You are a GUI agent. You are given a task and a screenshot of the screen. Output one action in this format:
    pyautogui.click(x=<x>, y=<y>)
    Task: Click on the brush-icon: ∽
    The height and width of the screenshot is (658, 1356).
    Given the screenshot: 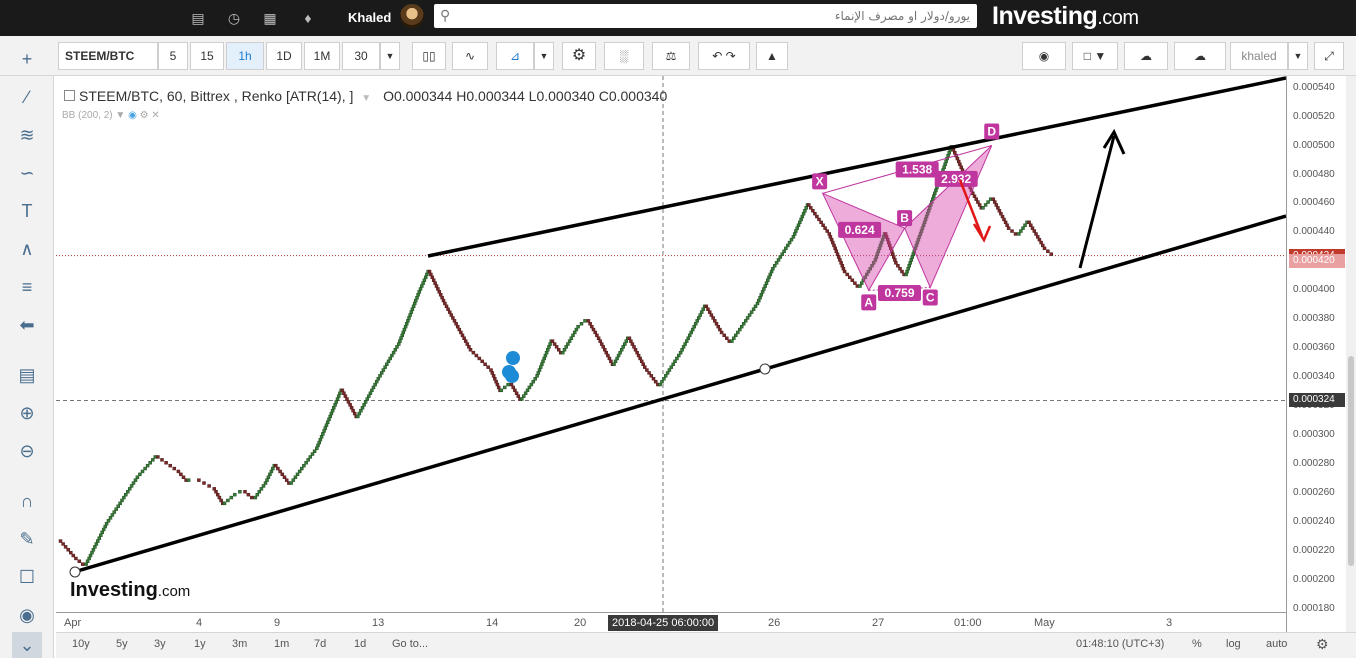 What is the action you would take?
    pyautogui.click(x=27, y=173)
    